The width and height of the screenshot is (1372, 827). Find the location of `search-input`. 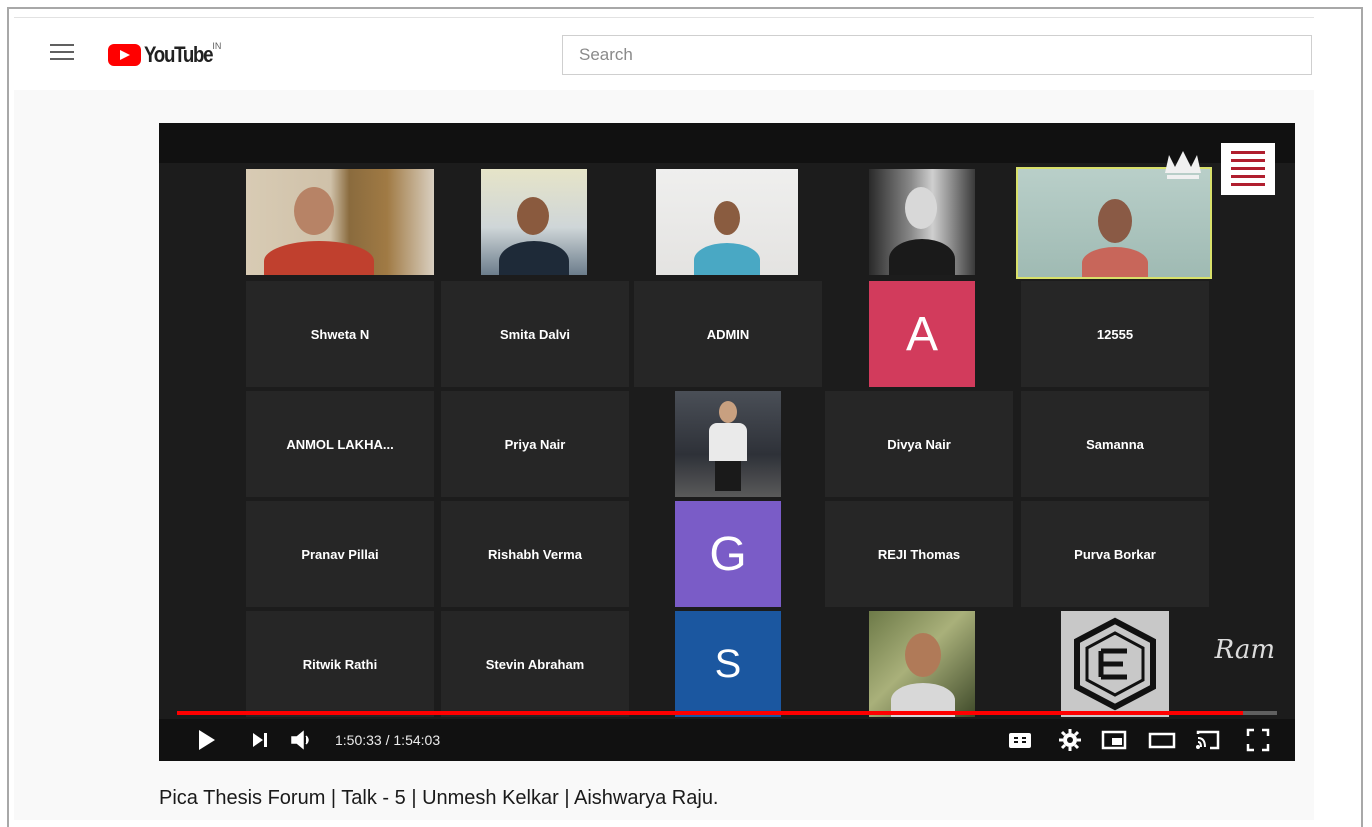

search-input is located at coordinates (937, 55).